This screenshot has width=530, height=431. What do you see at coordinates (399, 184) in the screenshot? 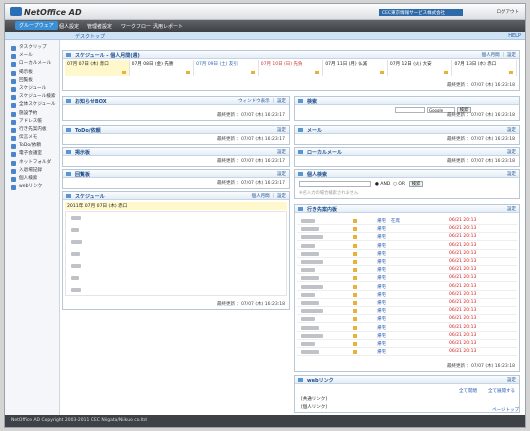
I see `or-radio: ○ OR` at bounding box center [399, 184].